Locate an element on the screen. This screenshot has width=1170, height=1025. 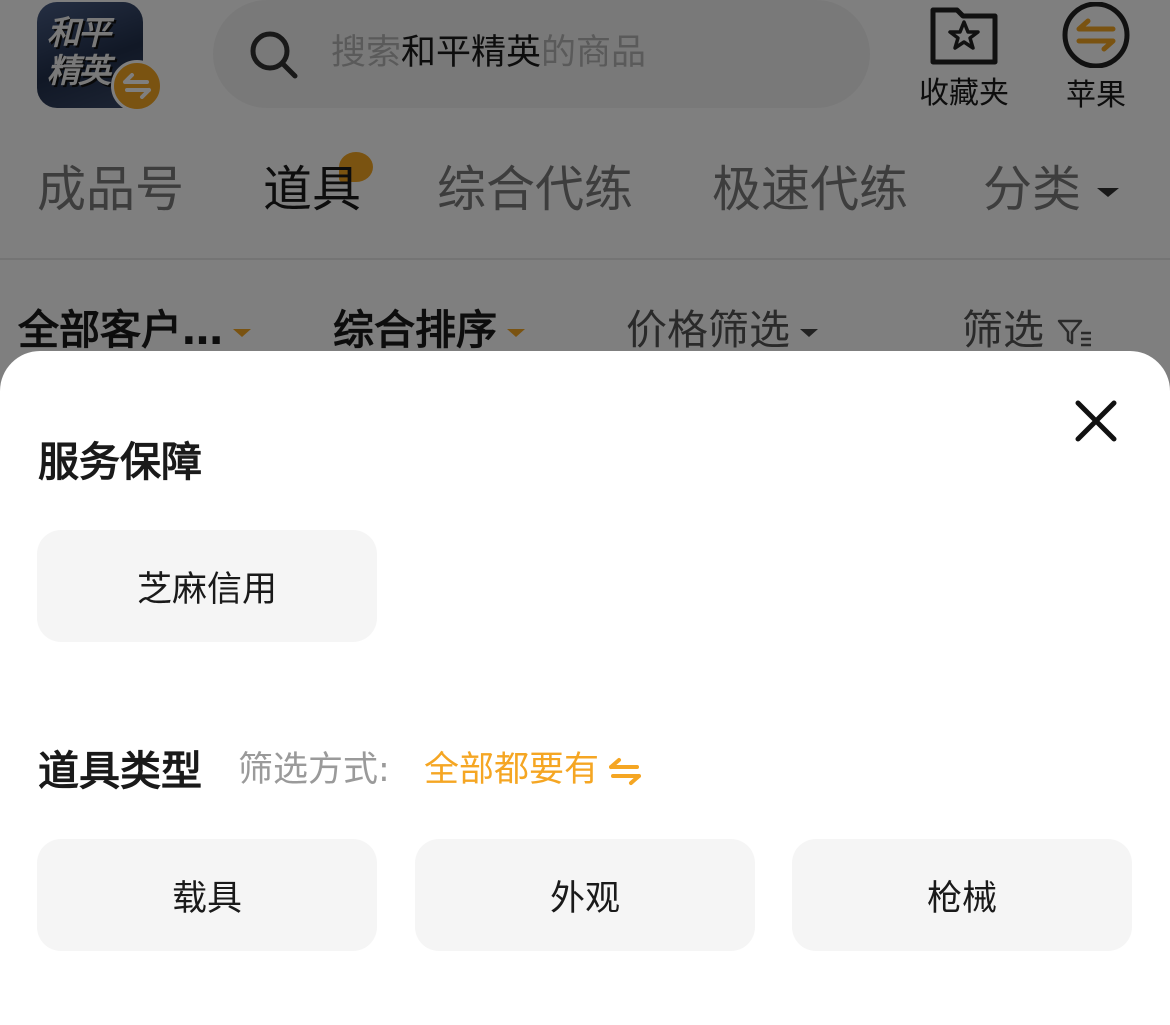
switch-arrows-icon is located at coordinates (625, 771).